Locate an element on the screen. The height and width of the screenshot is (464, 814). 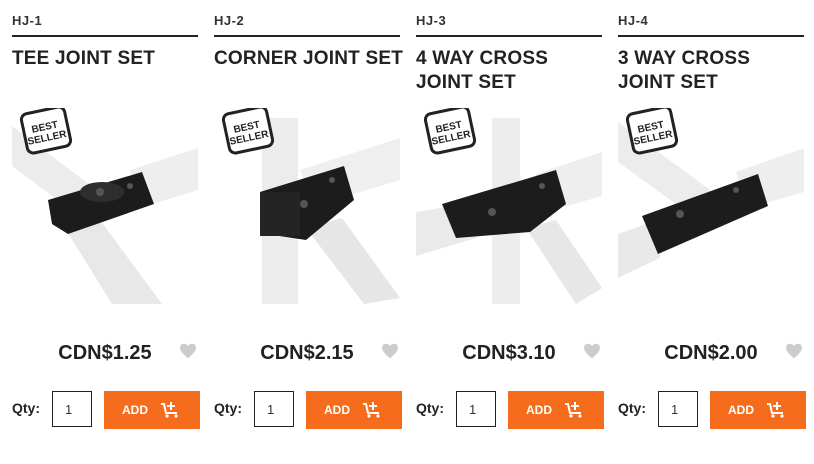
product-price: CDN$3.10 is located at coordinates (509, 353).